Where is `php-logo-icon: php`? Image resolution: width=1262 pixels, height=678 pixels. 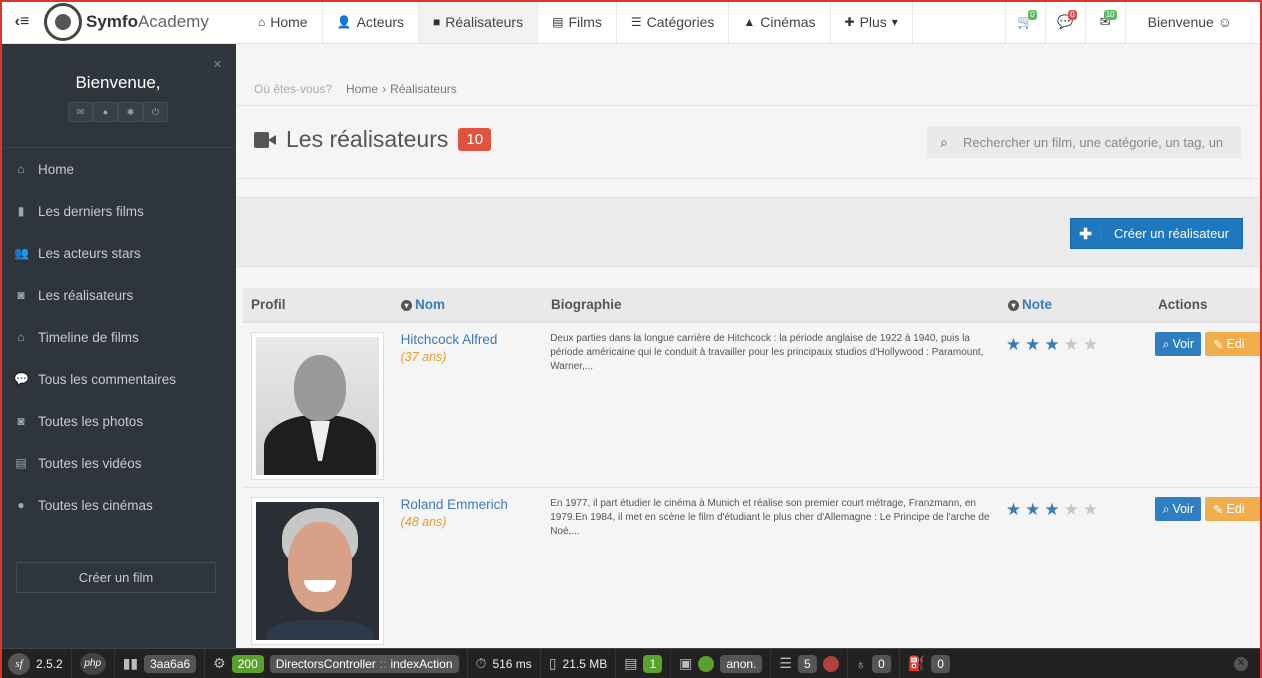
php-logo-icon: php is located at coordinates (92, 663).